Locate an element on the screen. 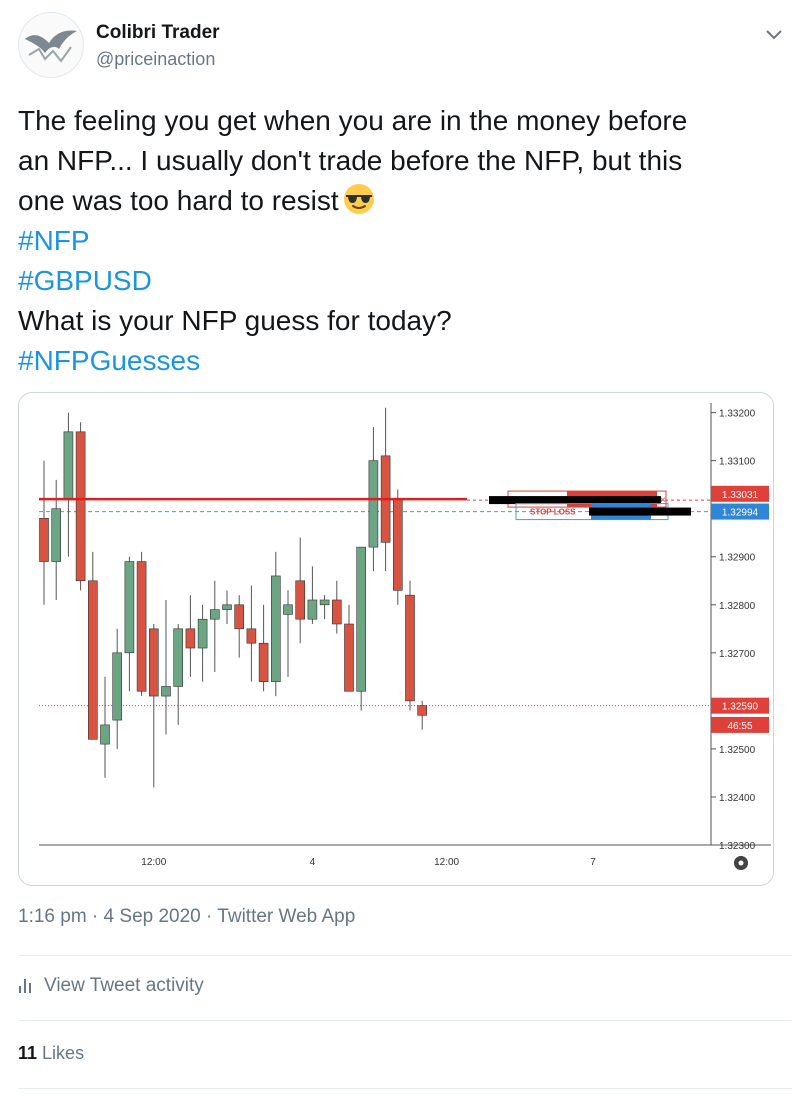 This screenshot has width=810, height=1096. smiling-face-with-sunglasses-icon is located at coordinates (359, 199).